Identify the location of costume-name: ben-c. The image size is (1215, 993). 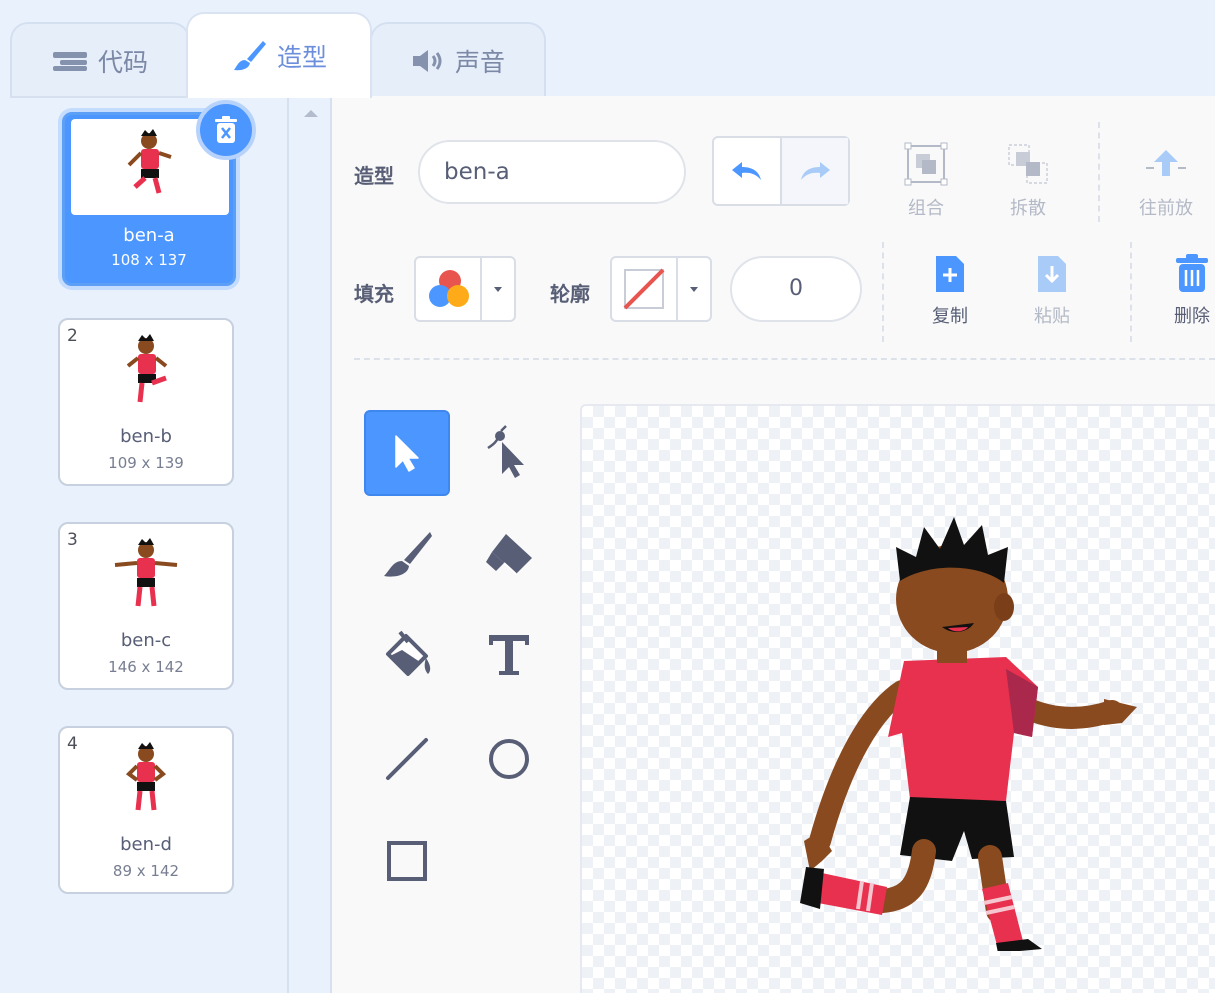
(146, 640).